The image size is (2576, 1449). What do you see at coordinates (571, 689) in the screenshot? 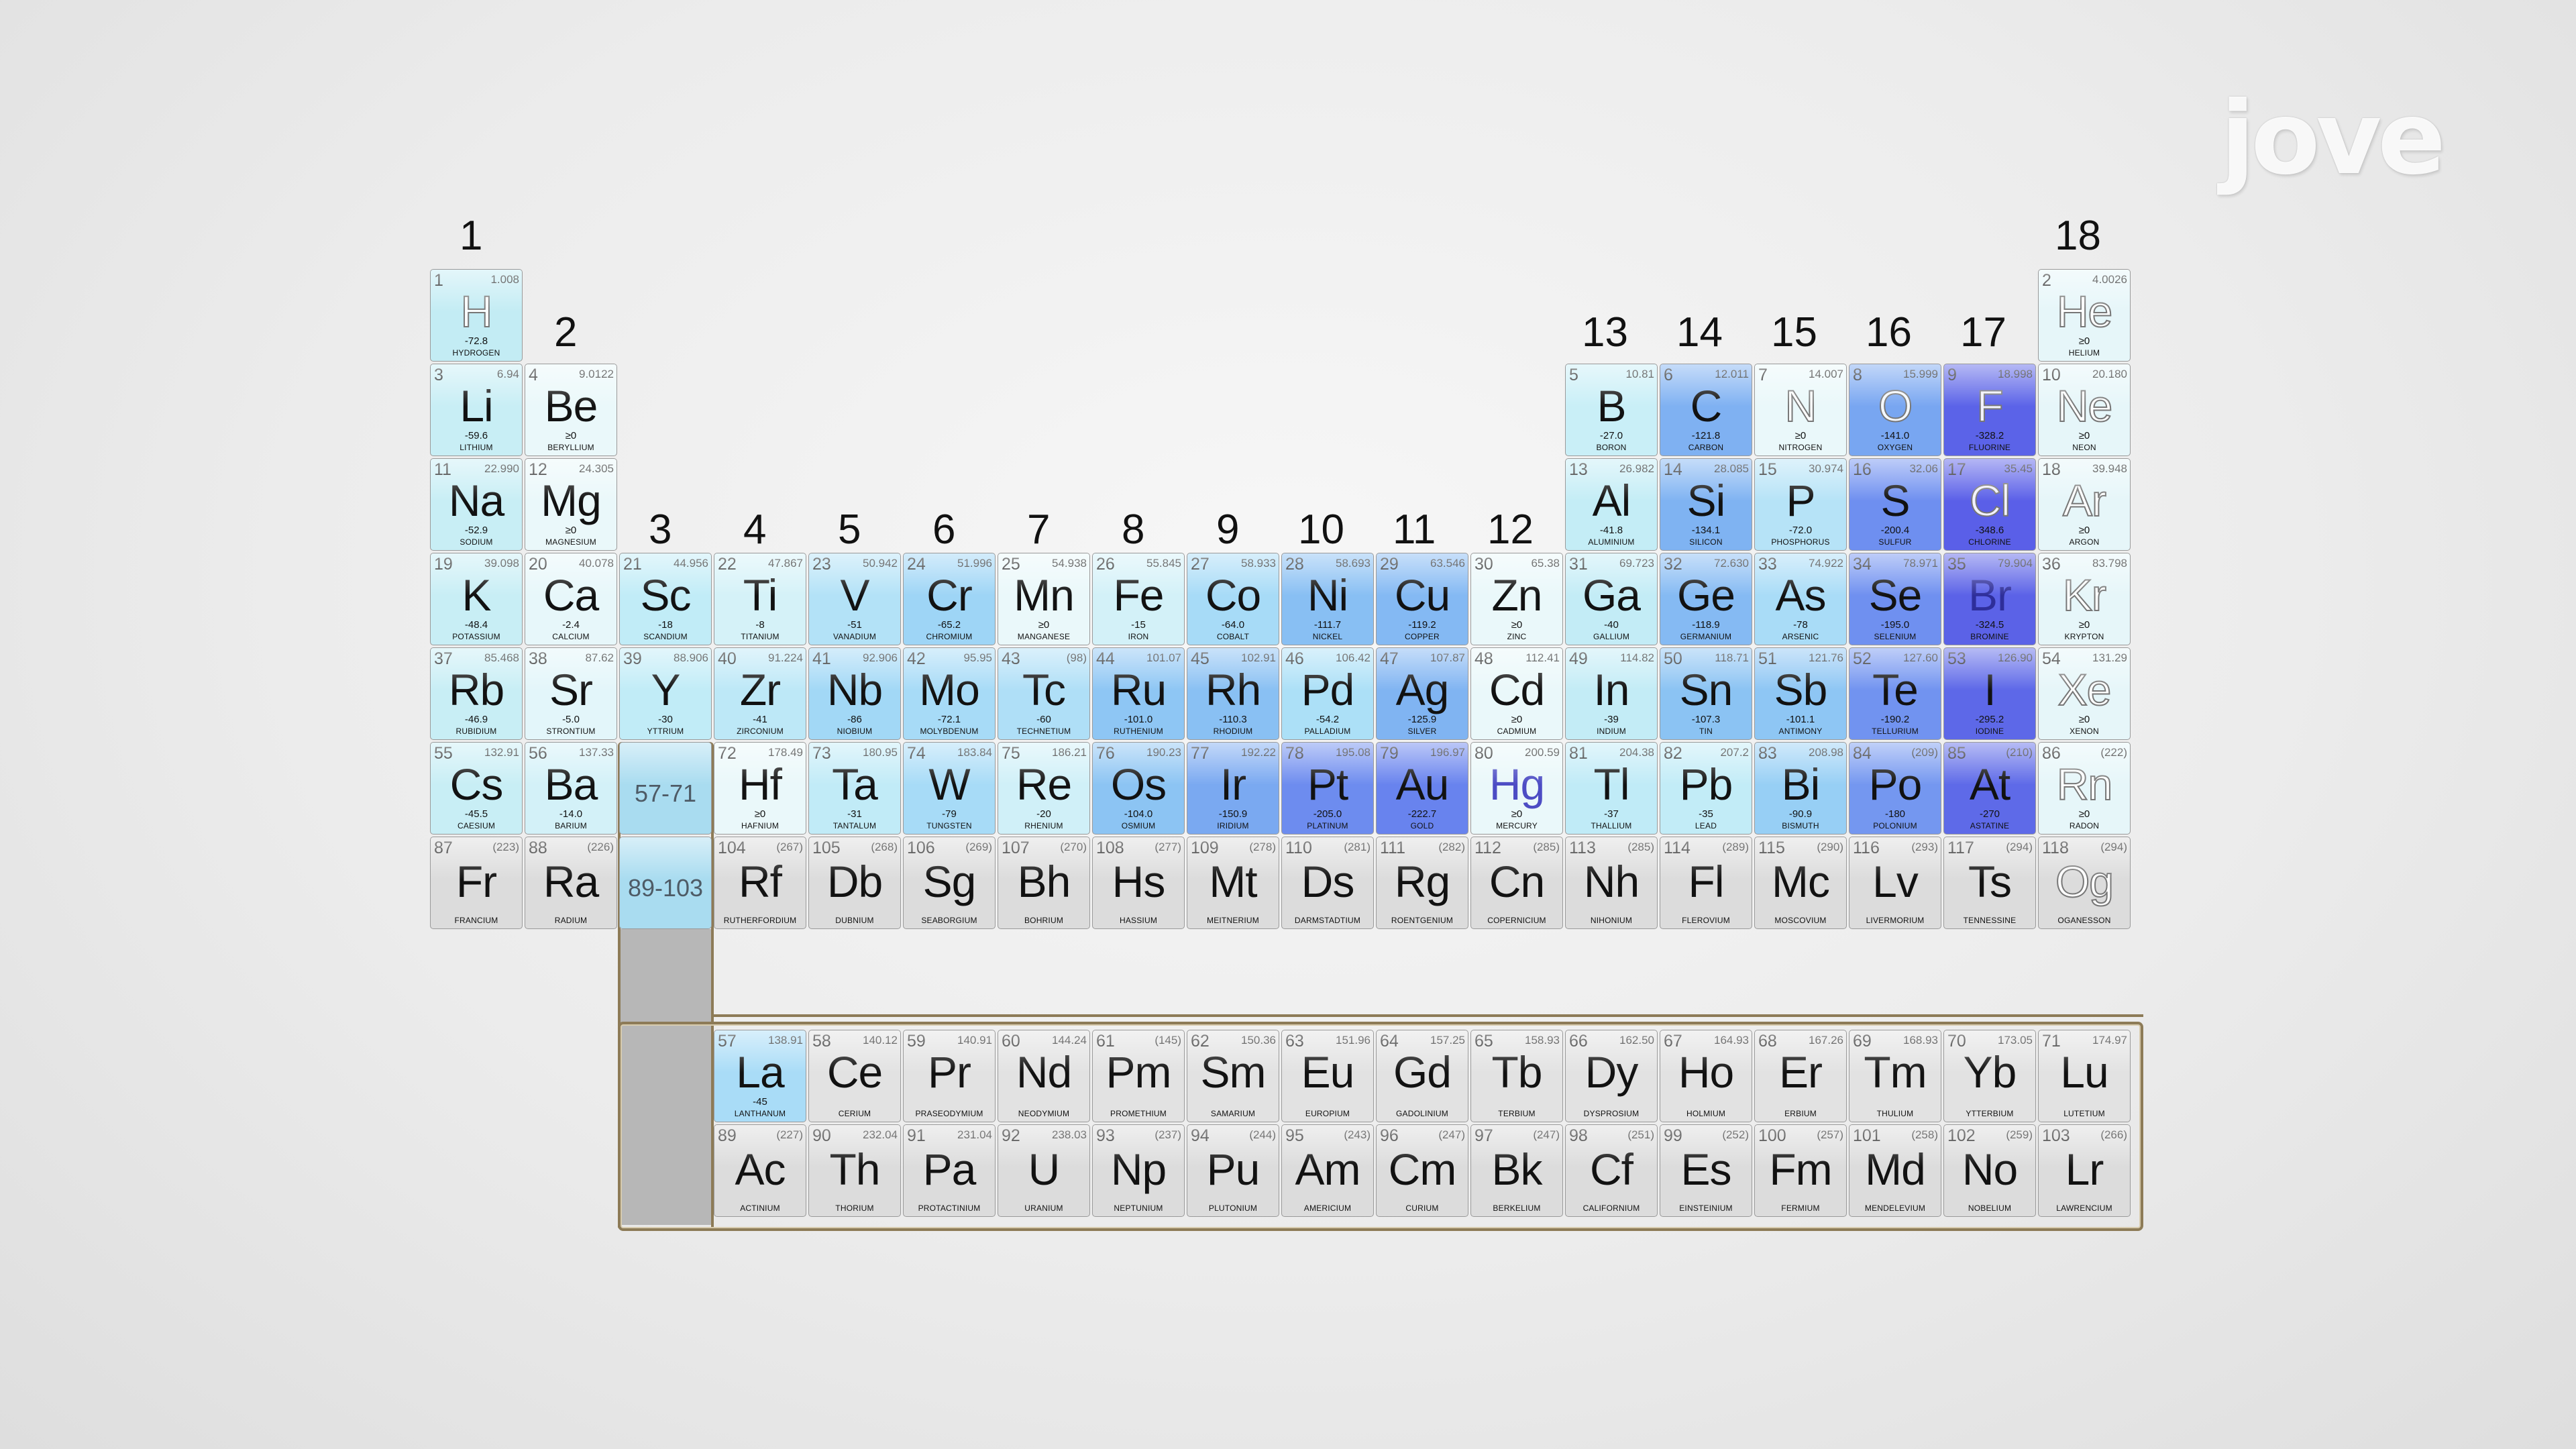
I see `element-symbol: Sr` at bounding box center [571, 689].